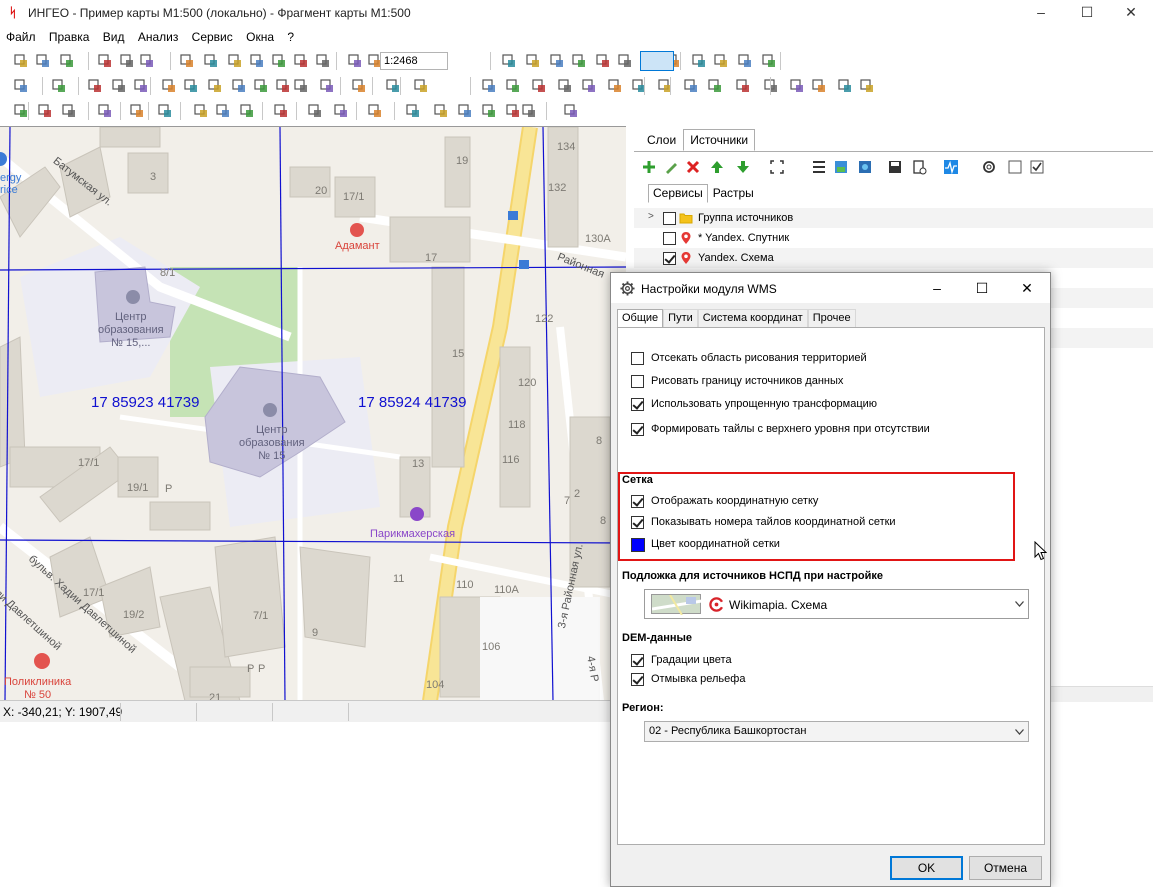 The width and height of the screenshot is (1153, 887). What do you see at coordinates (158, 35) in the screenshot?
I see `menu-analysis: Анализ` at bounding box center [158, 35].